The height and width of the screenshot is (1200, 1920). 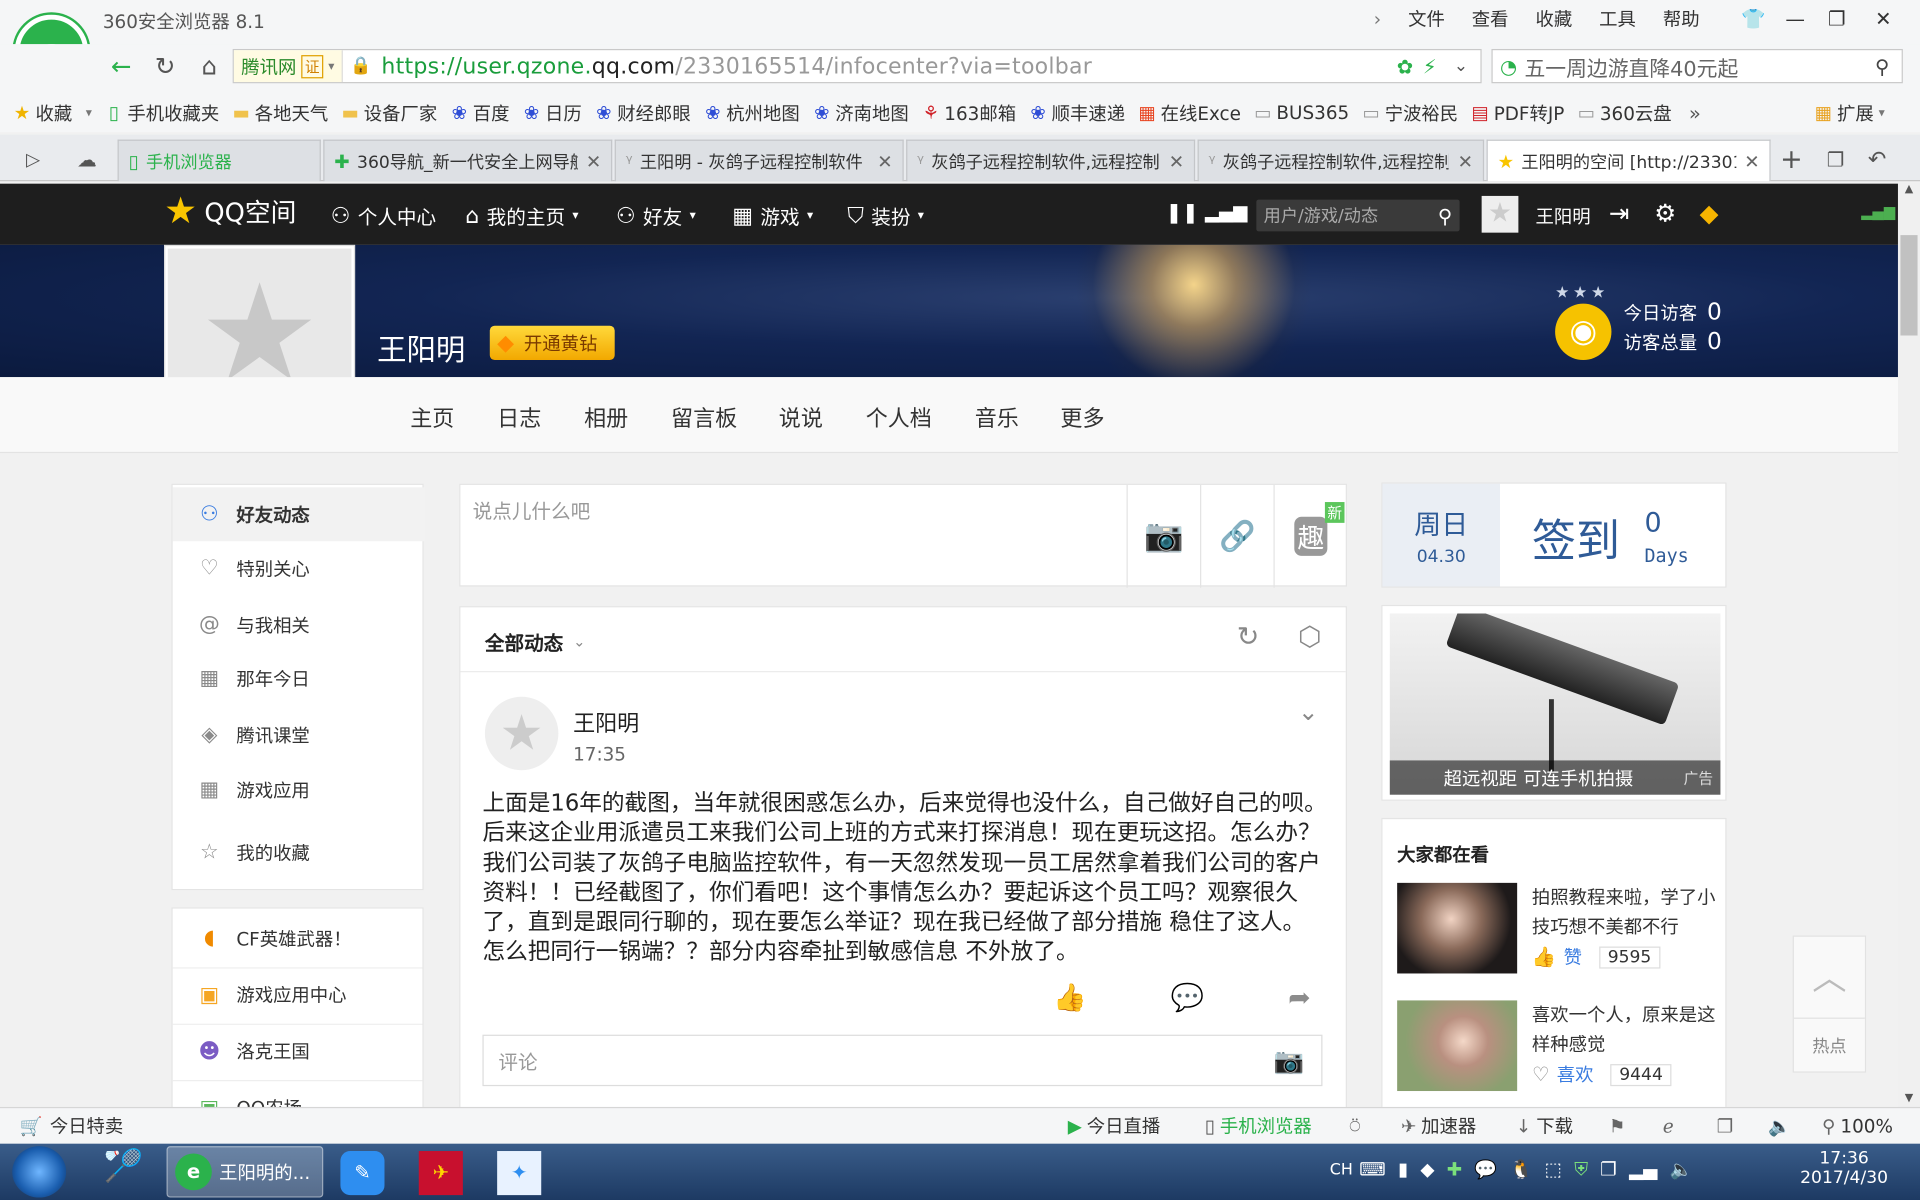 What do you see at coordinates (1673, 312) in the screenshot?
I see `visitors-today: 今日访客 0` at bounding box center [1673, 312].